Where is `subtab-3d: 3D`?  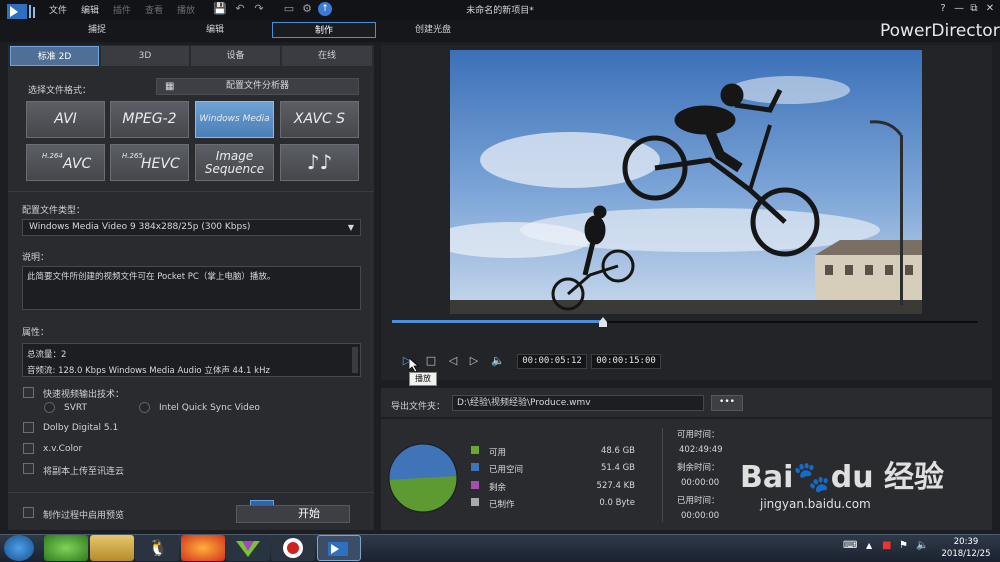 subtab-3d: 3D is located at coordinates (145, 56).